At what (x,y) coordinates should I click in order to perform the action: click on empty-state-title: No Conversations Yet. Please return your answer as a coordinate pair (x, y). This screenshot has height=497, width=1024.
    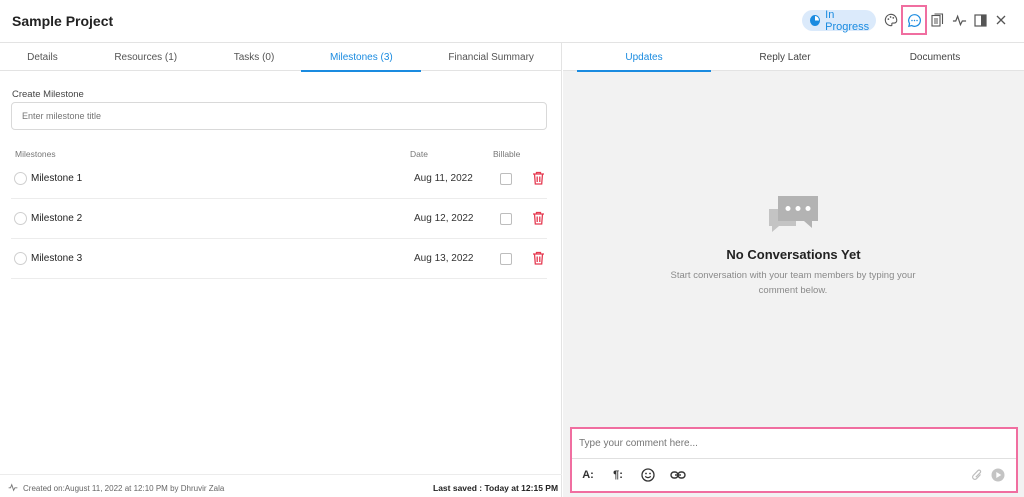
    Looking at the image, I should click on (793, 254).